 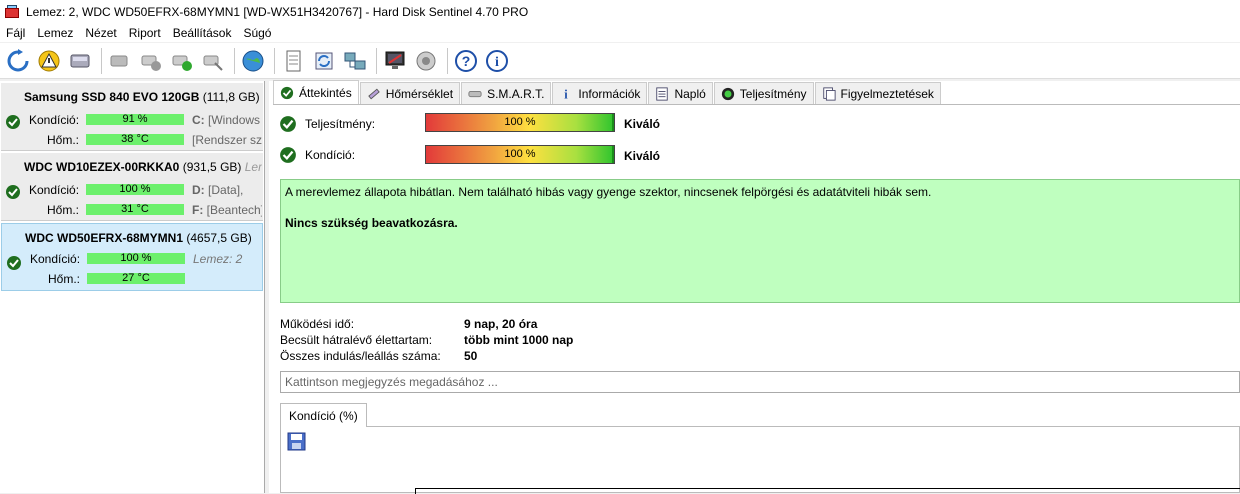 I want to click on smart-icon, so click(x=475, y=93).